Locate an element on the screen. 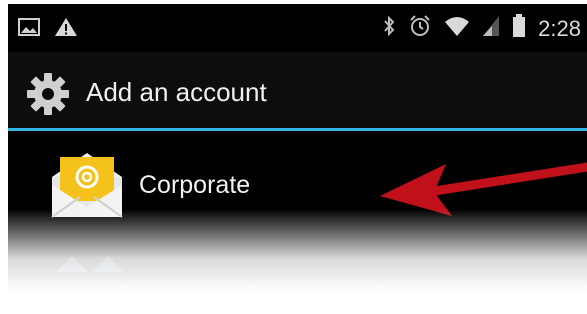 This screenshot has height=314, width=587. status-clock: 2:28 is located at coordinates (559, 28).